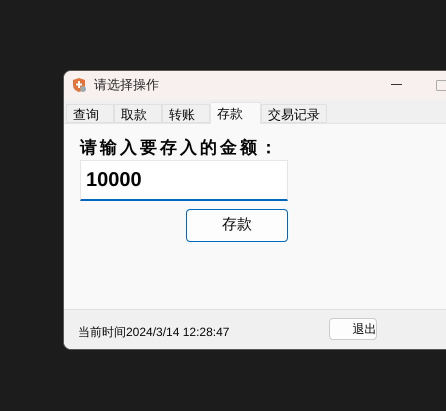 Image resolution: width=446 pixels, height=411 pixels. What do you see at coordinates (138, 113) in the screenshot?
I see `tab: 取款` at bounding box center [138, 113].